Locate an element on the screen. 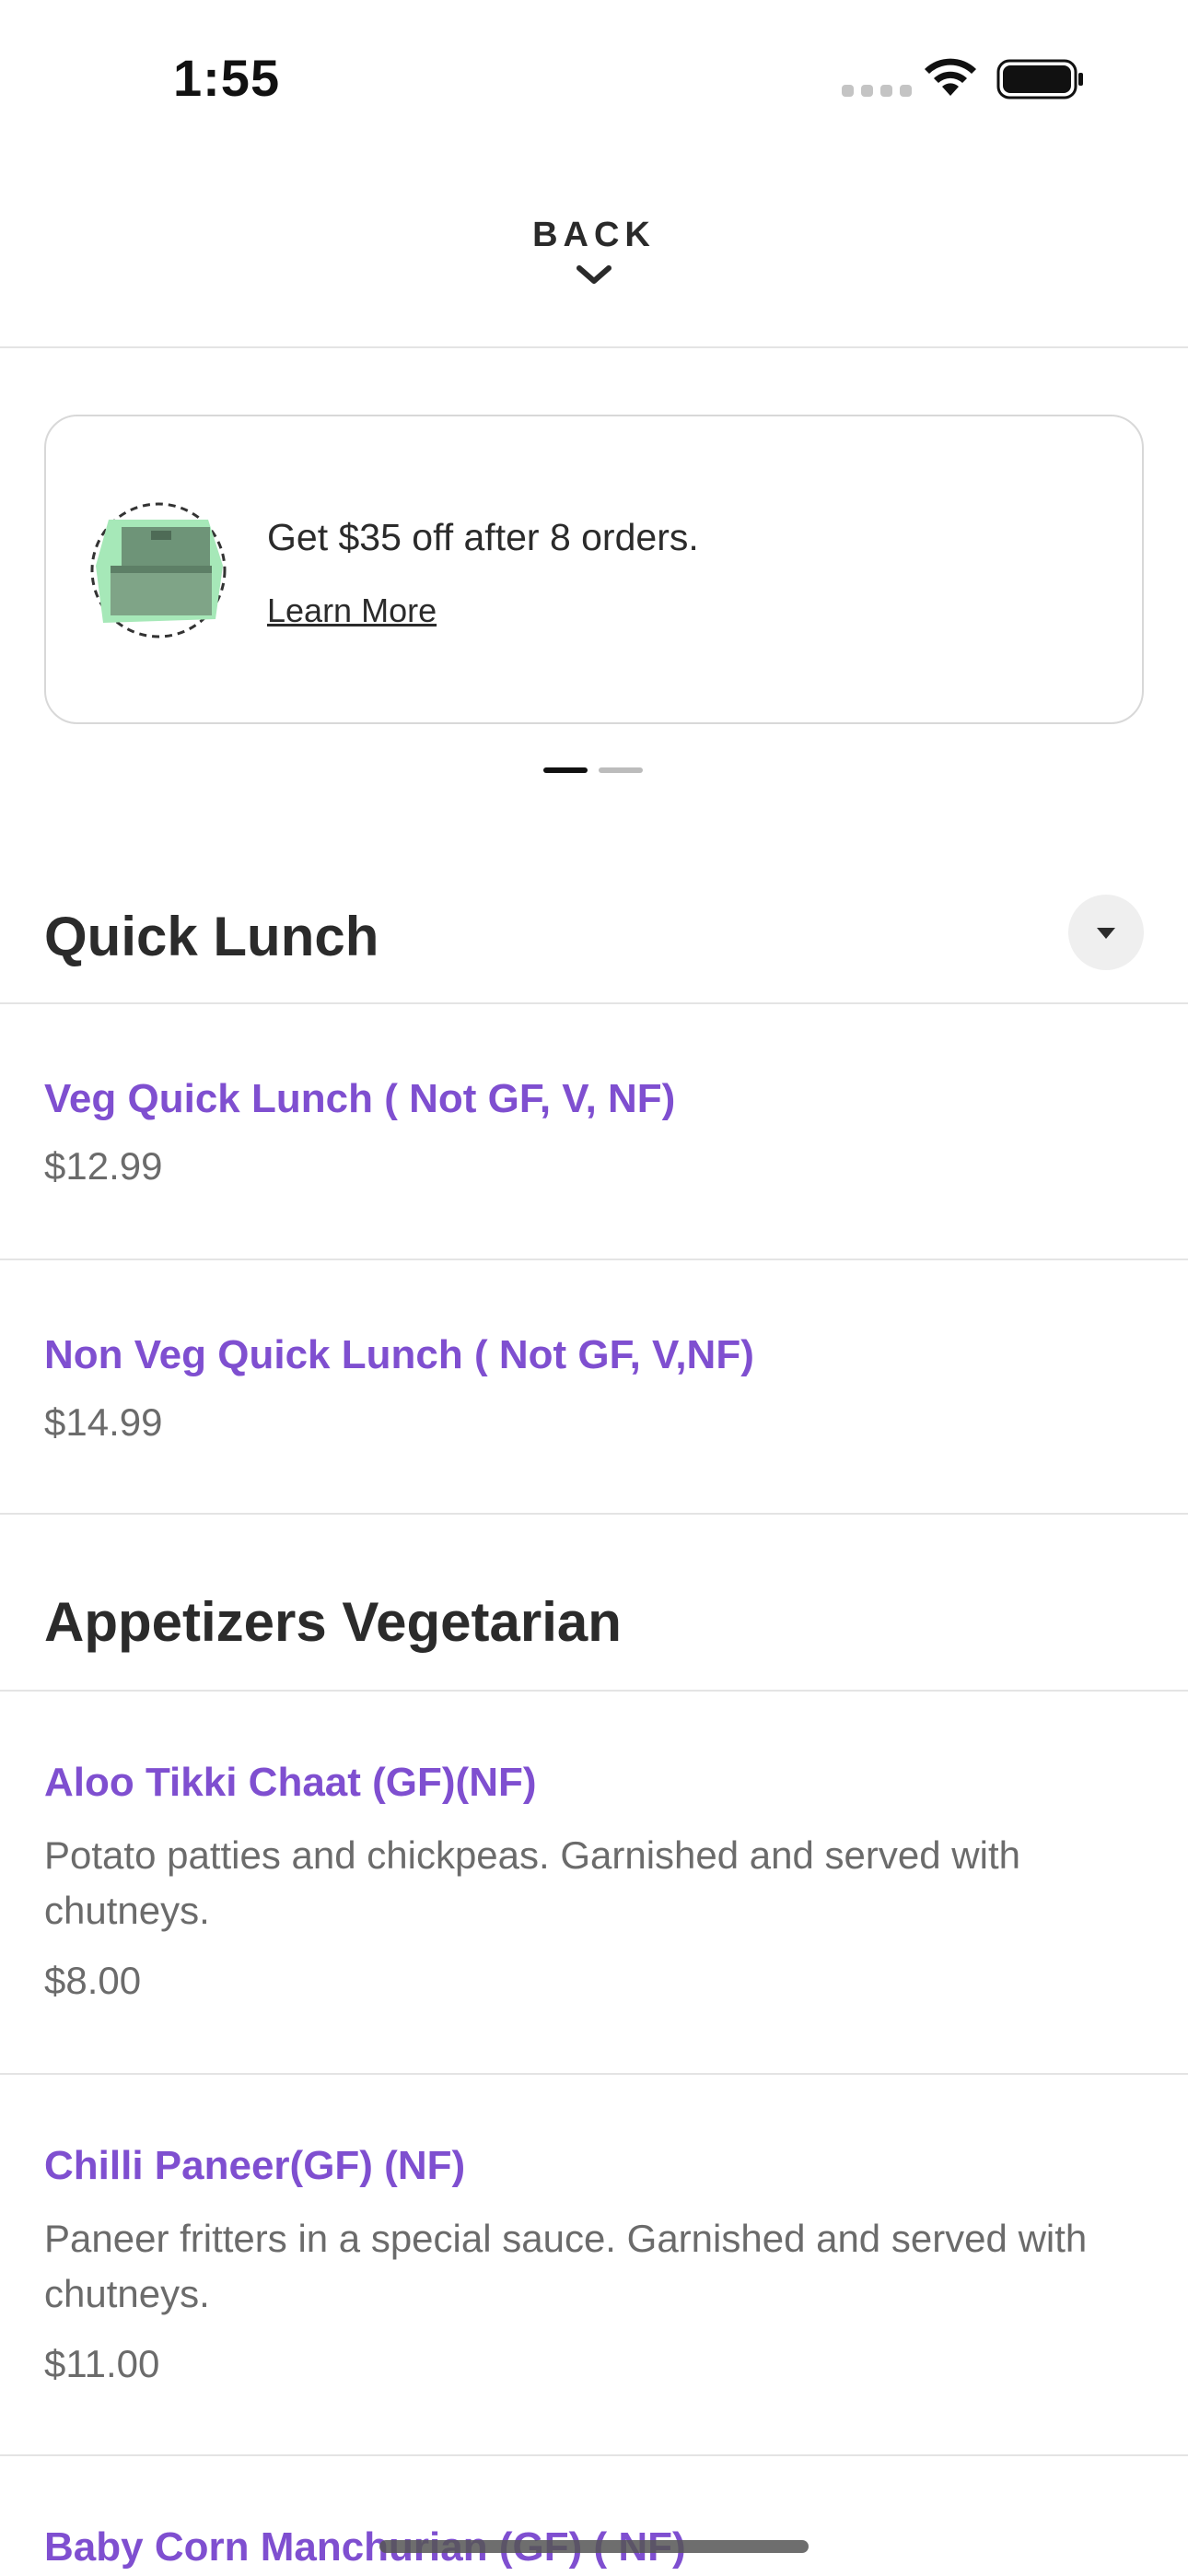  battery-icon is located at coordinates (1039, 79).